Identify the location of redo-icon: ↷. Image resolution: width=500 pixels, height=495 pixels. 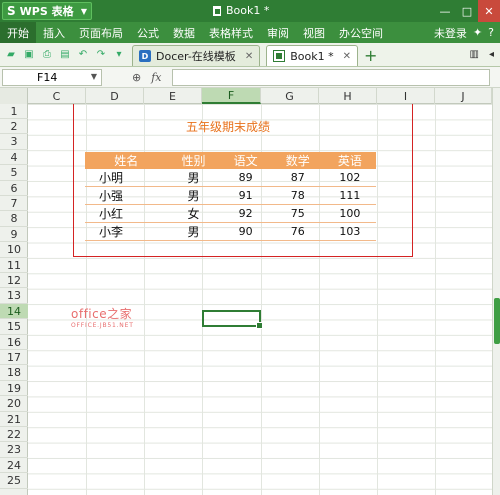
(101, 54).